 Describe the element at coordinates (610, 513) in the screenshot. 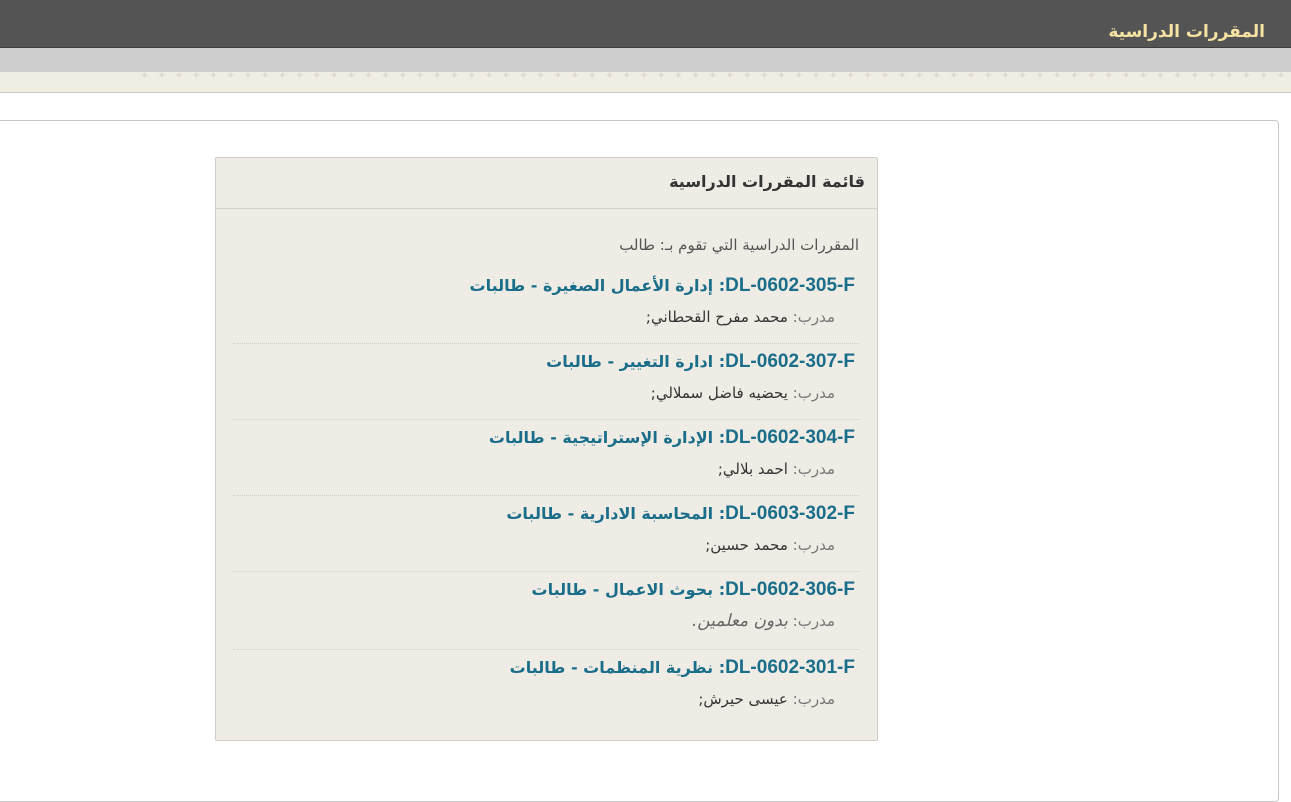

I see `course-name: المحاسبة الادارية - طالبات` at that location.